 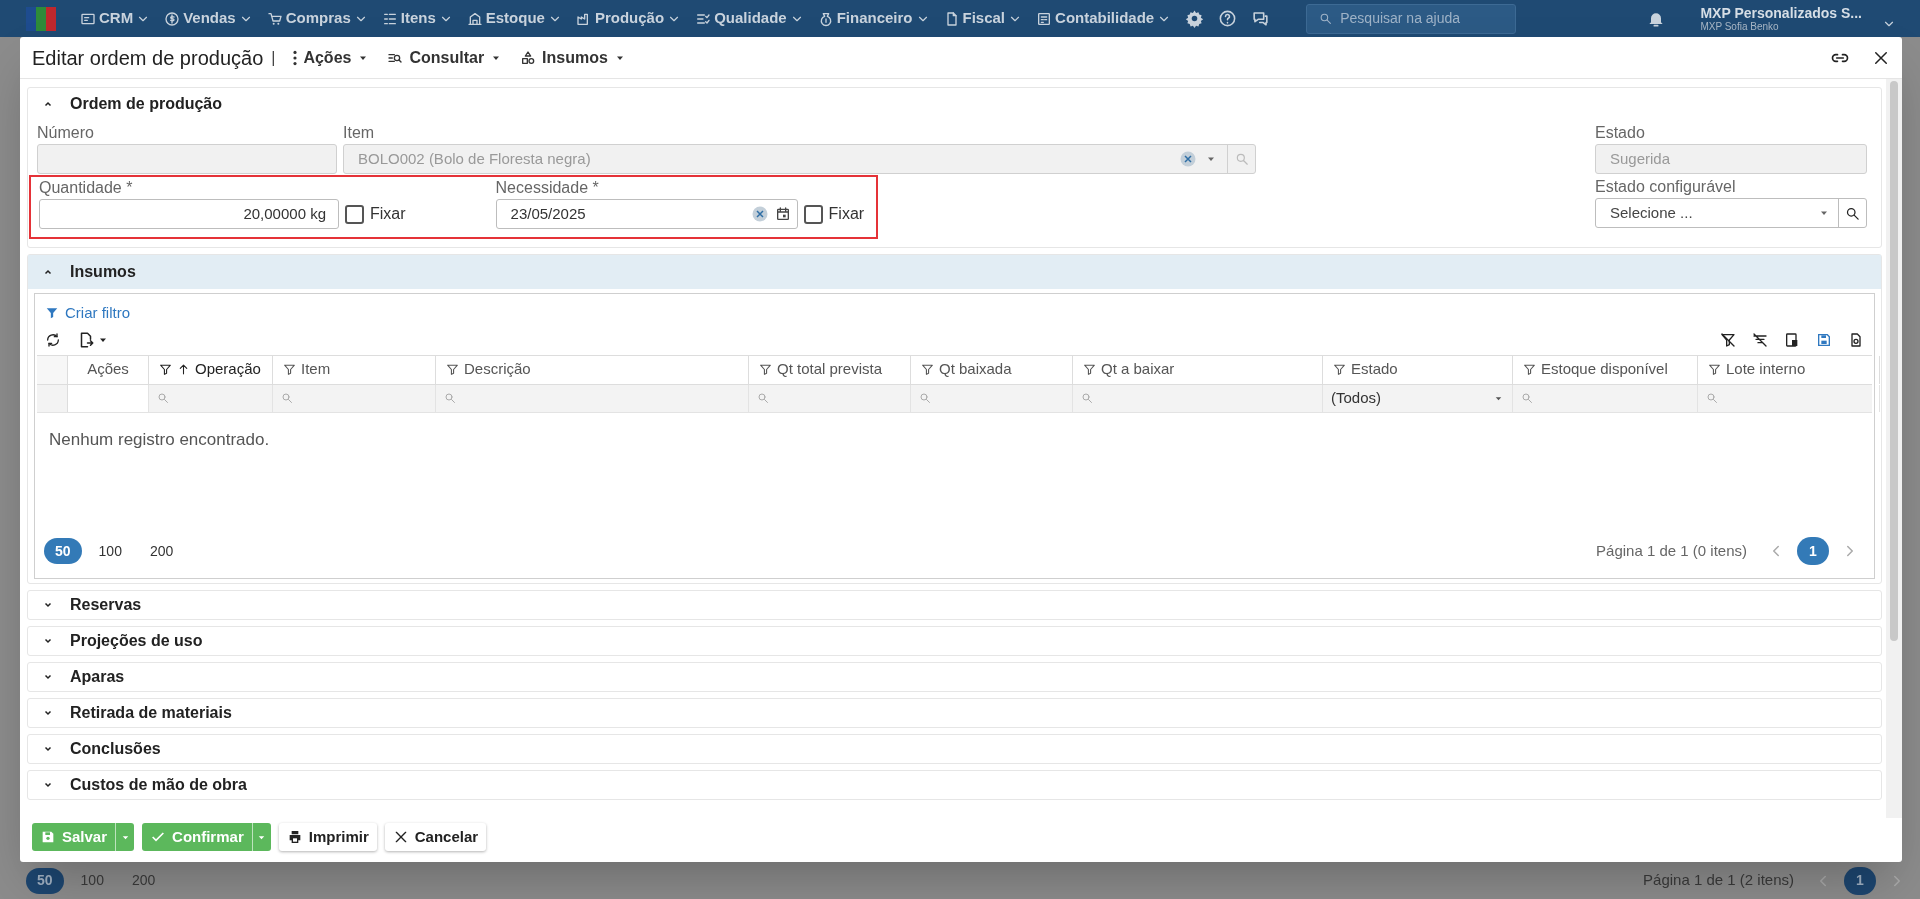 What do you see at coordinates (547, 188) in the screenshot?
I see `field-label: Necessidade *` at bounding box center [547, 188].